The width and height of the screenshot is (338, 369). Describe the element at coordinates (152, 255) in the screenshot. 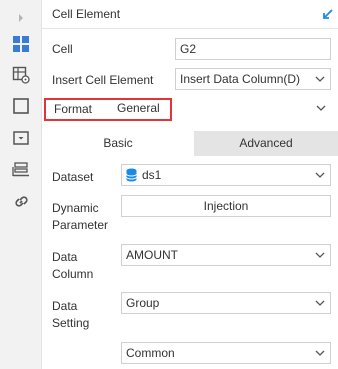

I see `data-column-value: AMOUNT` at that location.